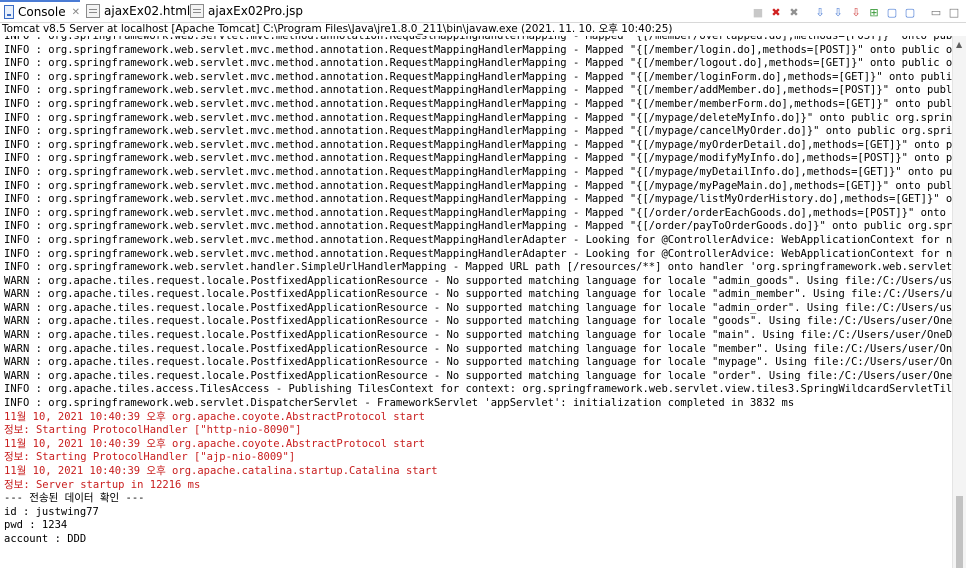 The image size is (966, 568). I want to click on display-selected-console-icon: ▢, so click(892, 12).